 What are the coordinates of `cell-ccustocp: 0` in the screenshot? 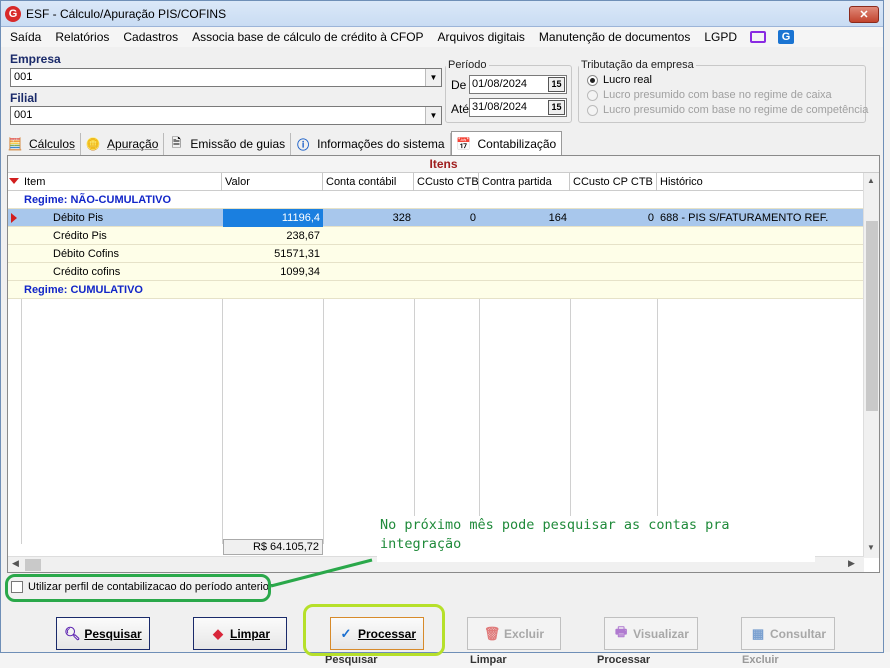 It's located at (614, 218).